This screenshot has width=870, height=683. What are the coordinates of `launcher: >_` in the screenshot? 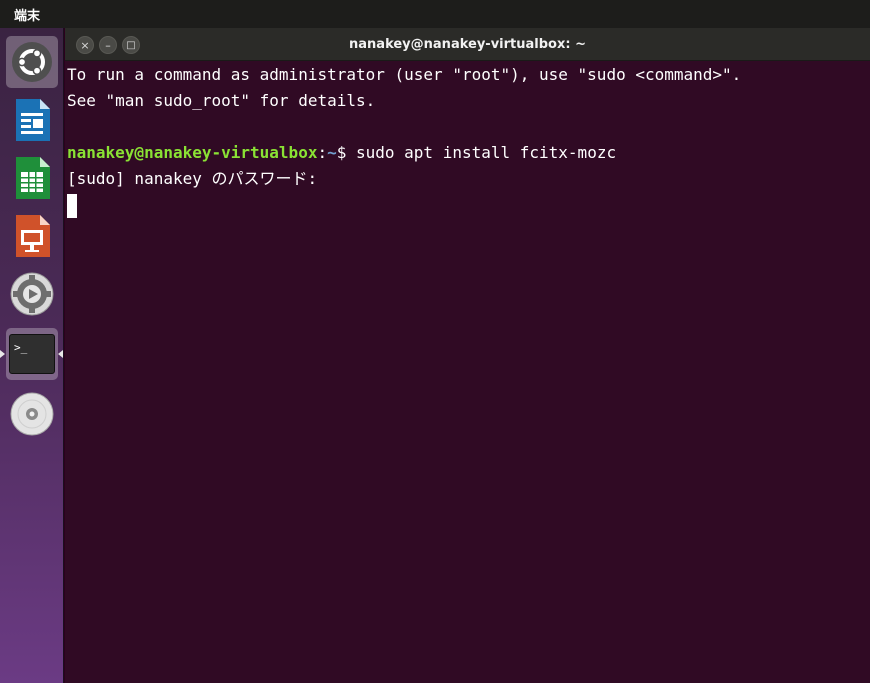 It's located at (32, 355).